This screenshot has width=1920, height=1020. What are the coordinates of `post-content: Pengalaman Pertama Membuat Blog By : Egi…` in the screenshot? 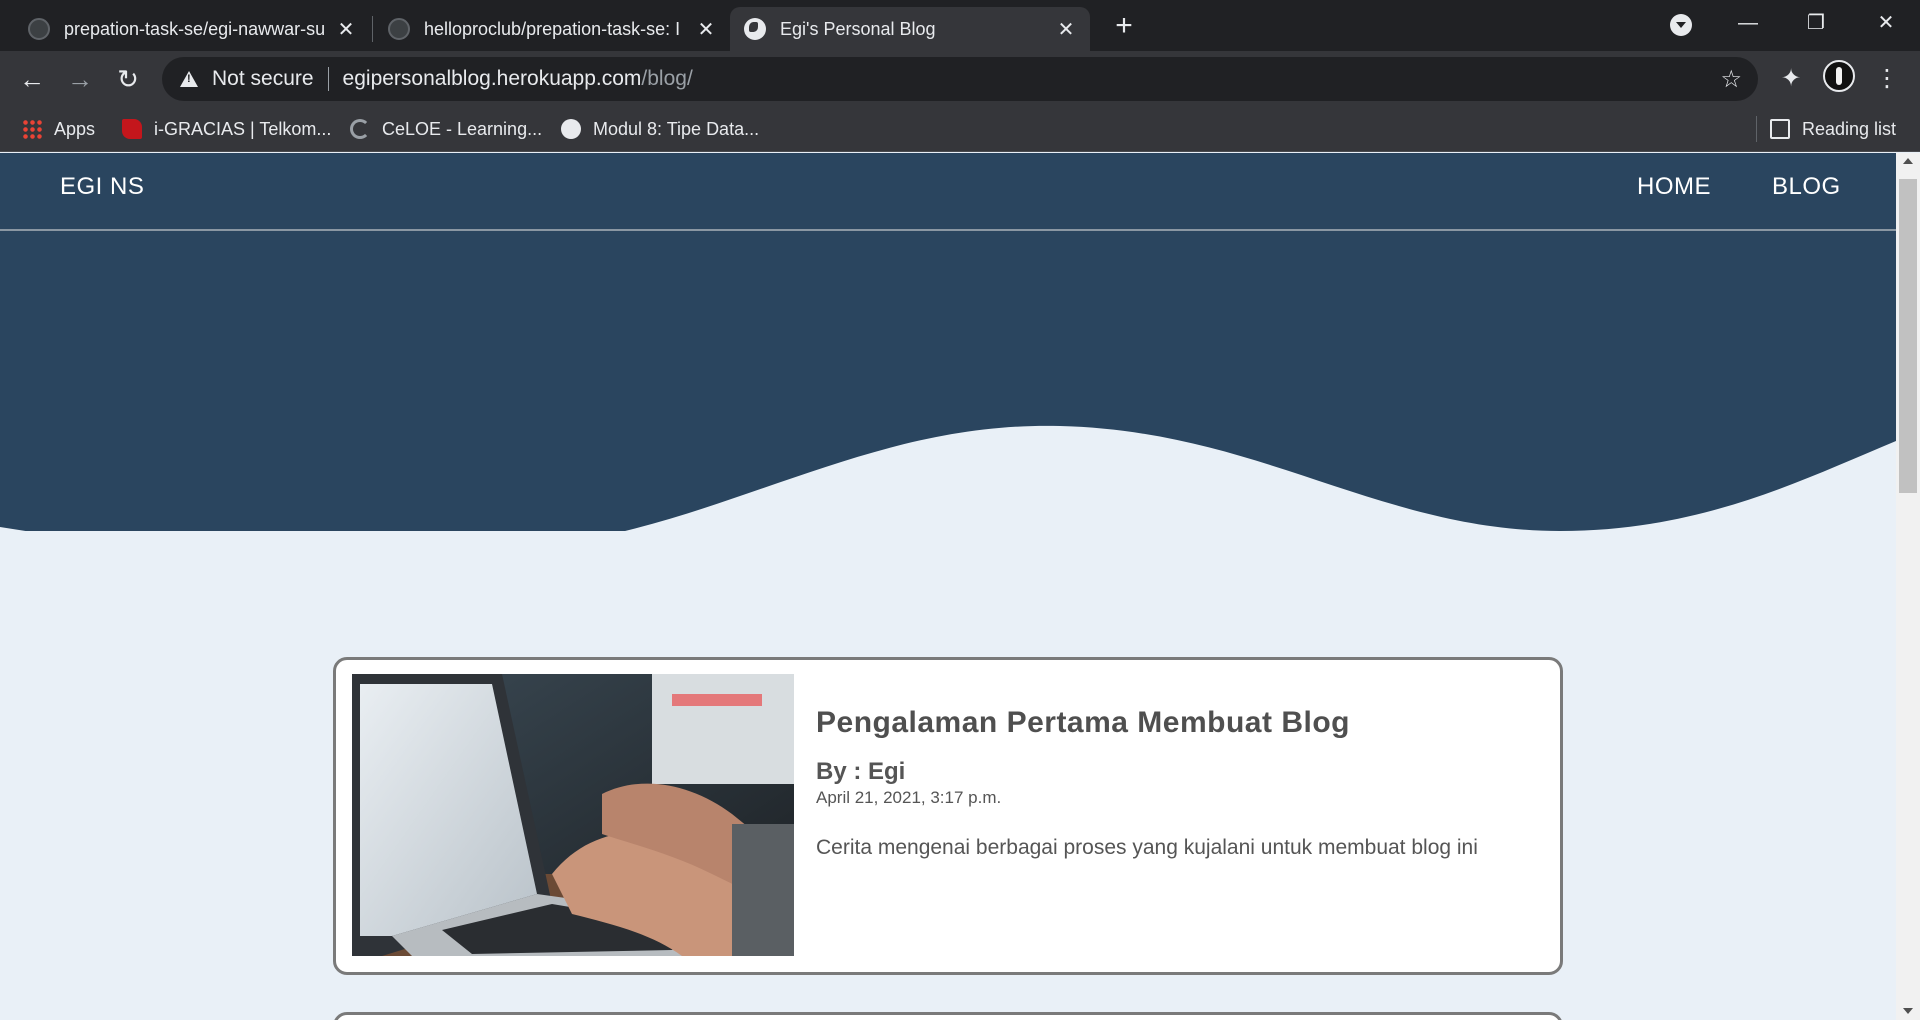 It's located at (1176, 783).